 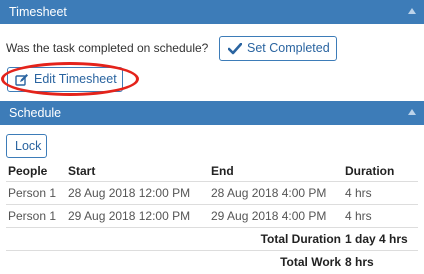 I want to click on table-header-row: People Start End Duration, so click(x=212, y=171).